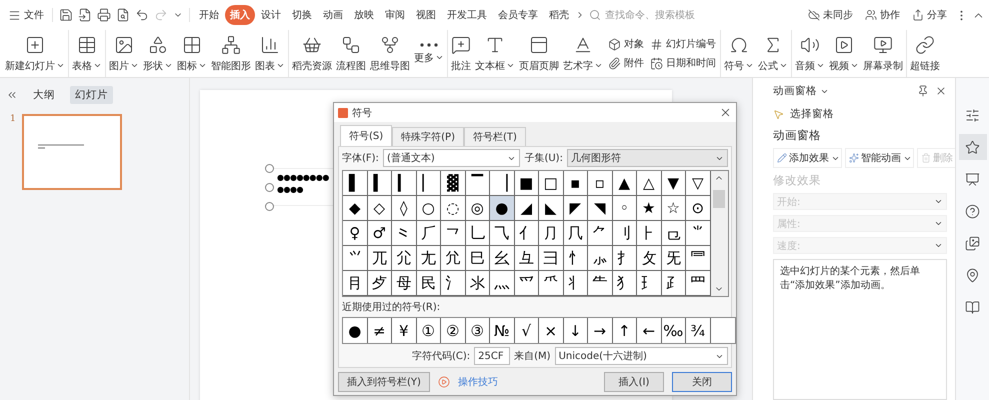 This screenshot has width=989, height=400. I want to click on symbol-cell: ⺔, so click(526, 258).